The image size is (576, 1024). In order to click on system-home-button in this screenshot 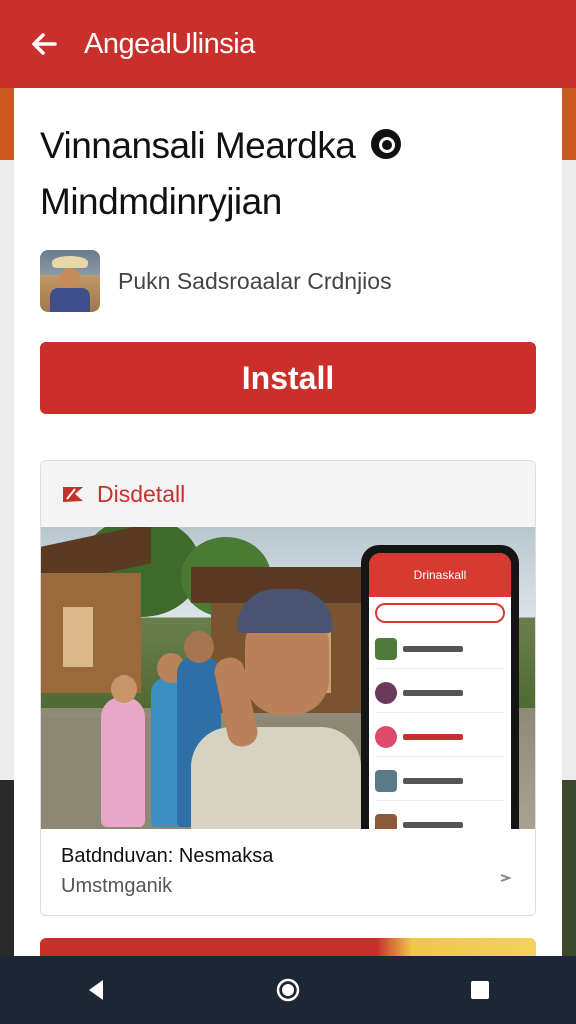, I will do `click(288, 990)`.